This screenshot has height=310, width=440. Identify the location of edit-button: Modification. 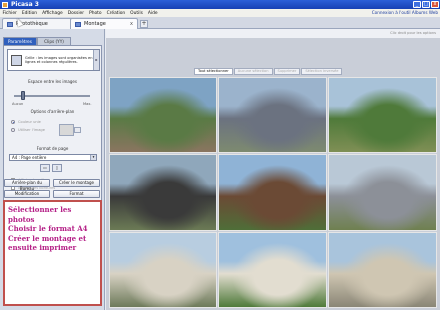
(27, 194).